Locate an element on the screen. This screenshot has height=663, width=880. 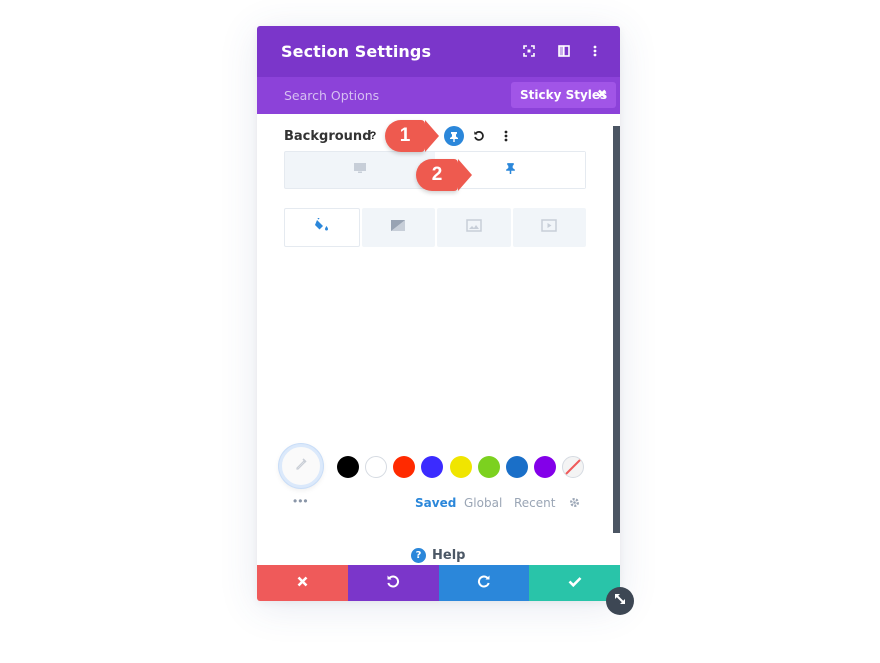
callout-2-label: 2 is located at coordinates (437, 175).